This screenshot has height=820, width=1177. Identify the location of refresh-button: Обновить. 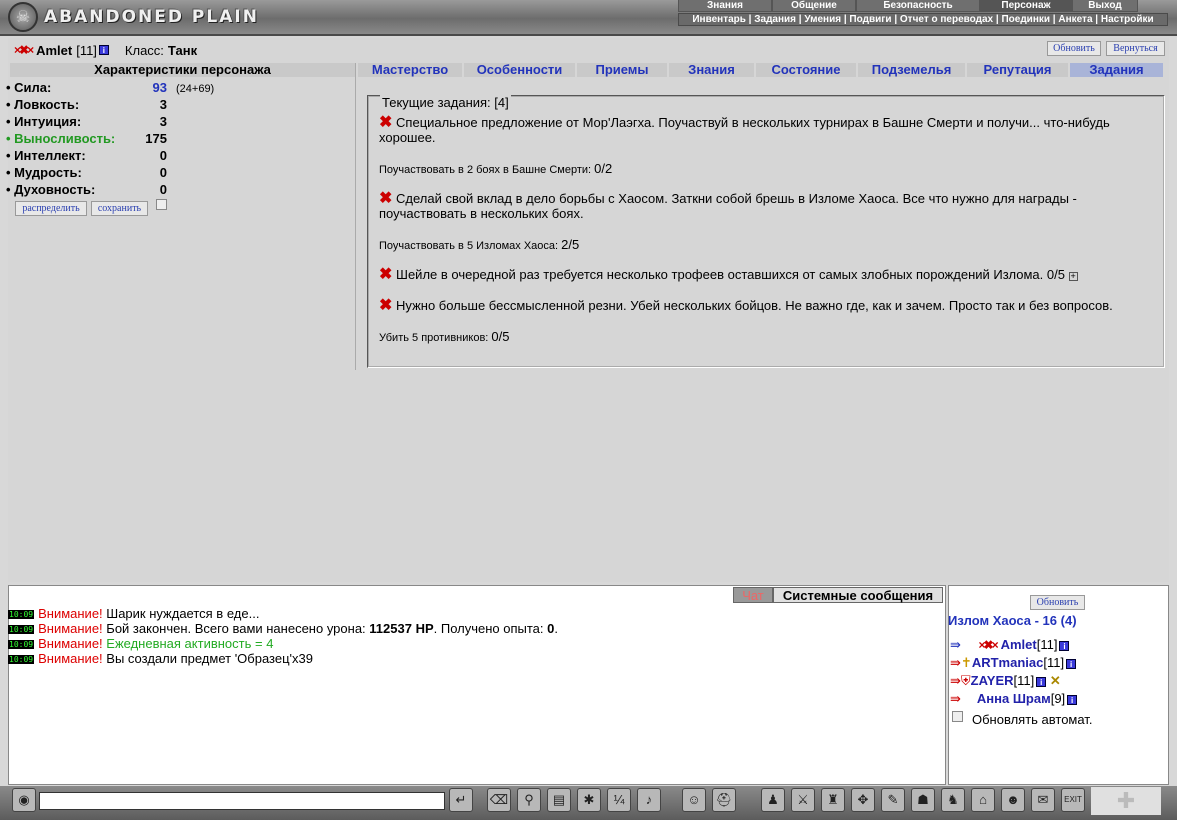
(1074, 48).